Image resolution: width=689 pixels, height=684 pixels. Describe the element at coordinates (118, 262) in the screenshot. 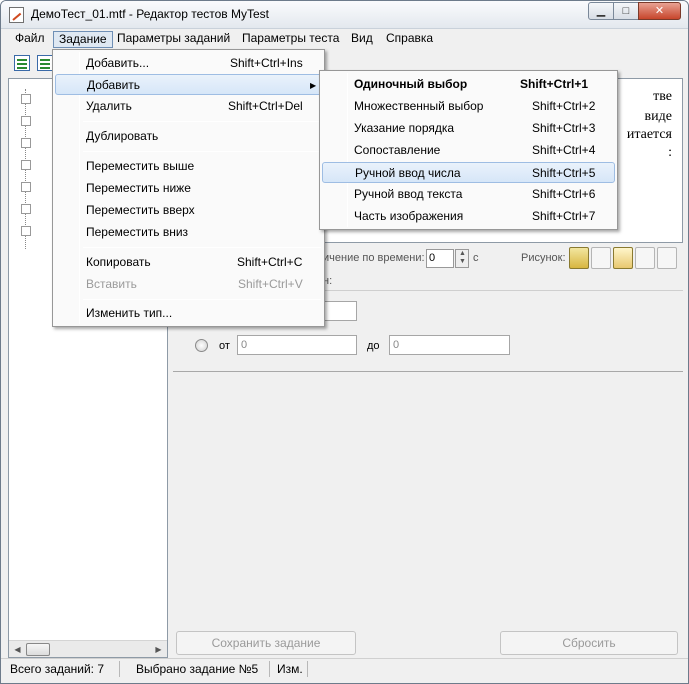

I see `menu-item-label: Копировать` at that location.